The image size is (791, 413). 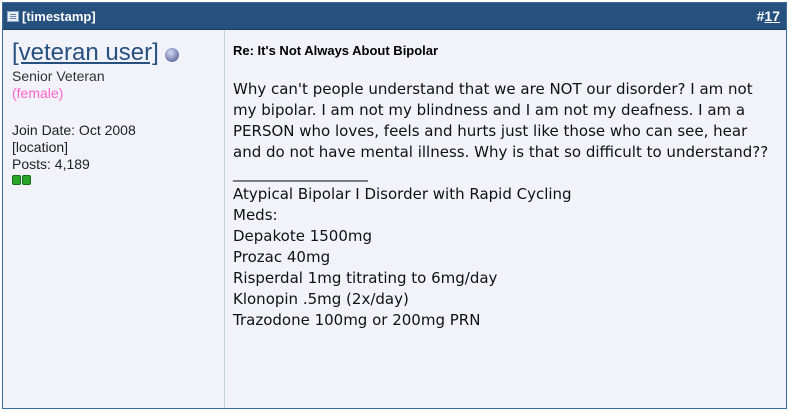 What do you see at coordinates (51, 164) in the screenshot?
I see `post-count: Posts: 4,189` at bounding box center [51, 164].